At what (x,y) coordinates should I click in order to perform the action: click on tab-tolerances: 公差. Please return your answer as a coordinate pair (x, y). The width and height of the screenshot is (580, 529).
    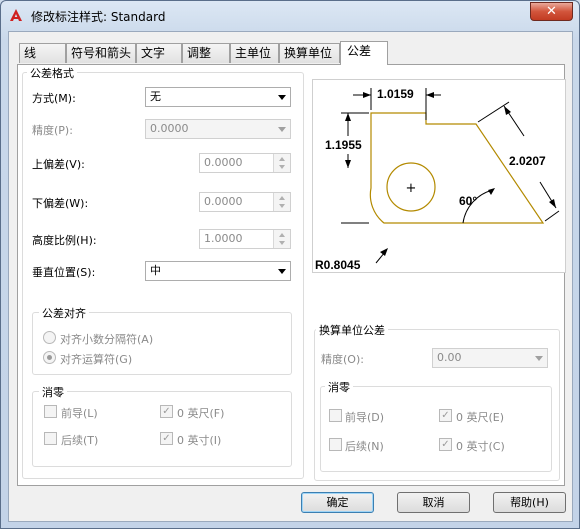
    Looking at the image, I should click on (364, 53).